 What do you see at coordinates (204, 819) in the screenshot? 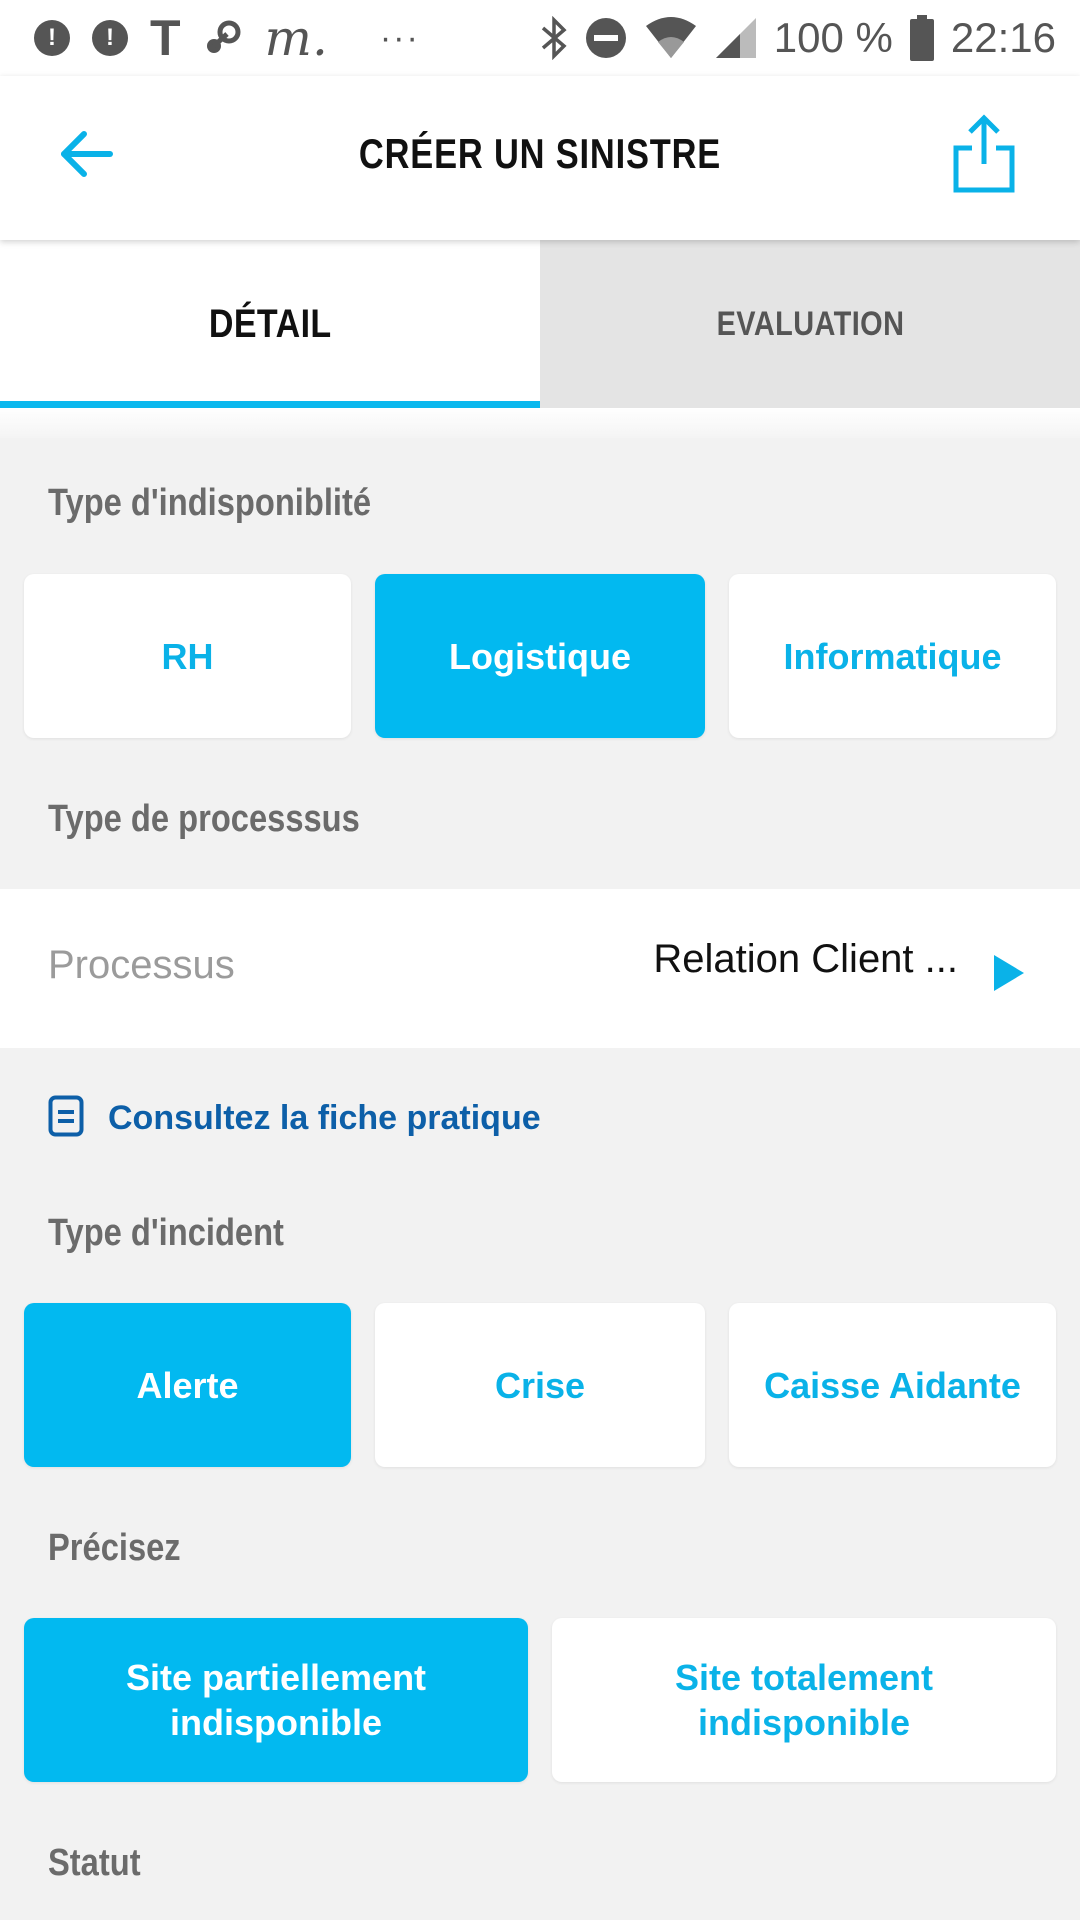
I see `processus-section-label: Type de processsus` at bounding box center [204, 819].